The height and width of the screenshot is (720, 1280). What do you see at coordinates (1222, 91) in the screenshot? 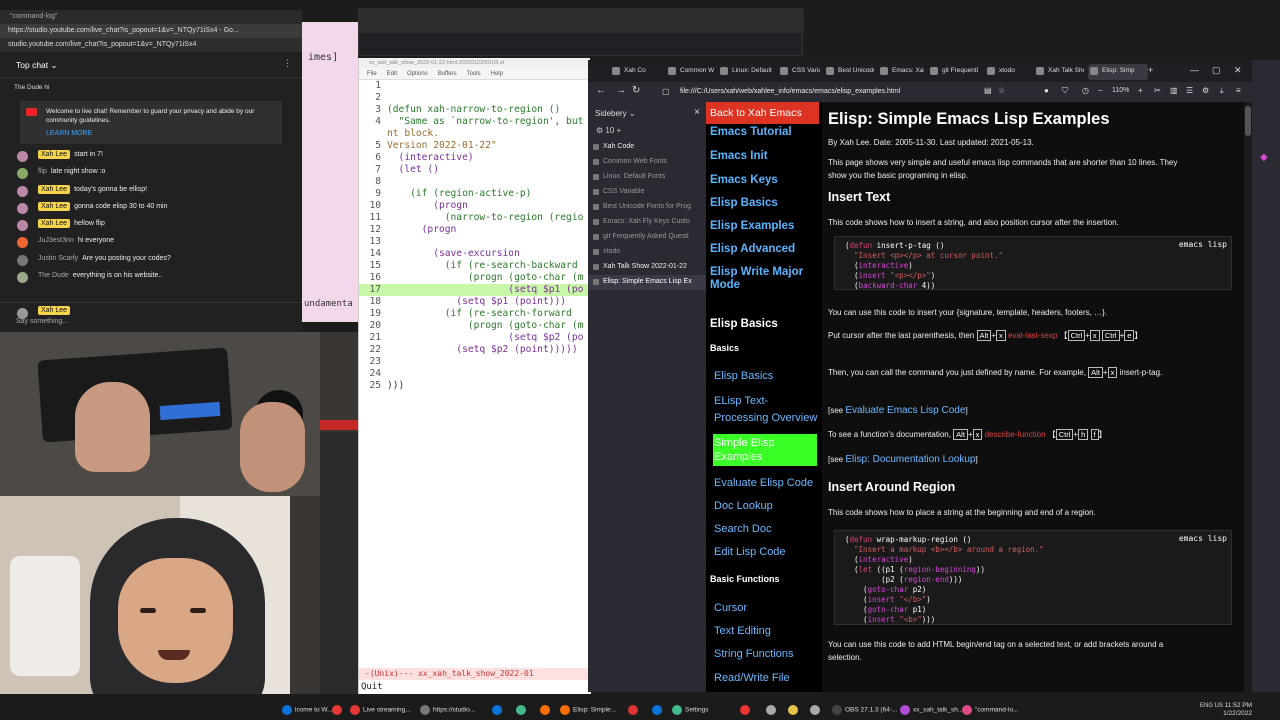
I see `download-icon: ⤓` at bounding box center [1222, 91].